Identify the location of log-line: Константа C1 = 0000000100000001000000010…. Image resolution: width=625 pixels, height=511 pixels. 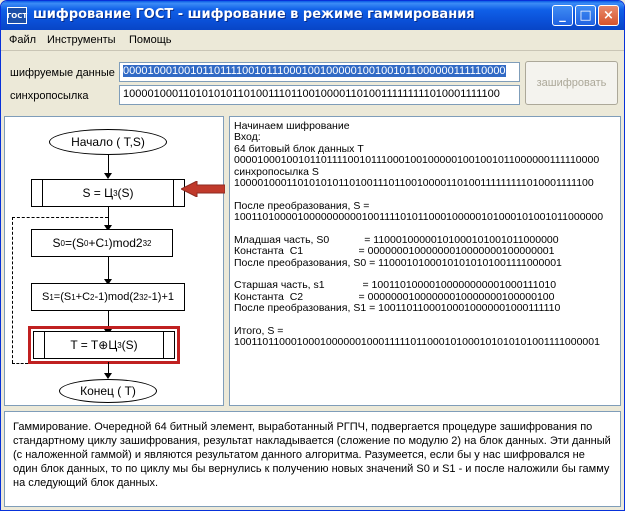
(394, 251).